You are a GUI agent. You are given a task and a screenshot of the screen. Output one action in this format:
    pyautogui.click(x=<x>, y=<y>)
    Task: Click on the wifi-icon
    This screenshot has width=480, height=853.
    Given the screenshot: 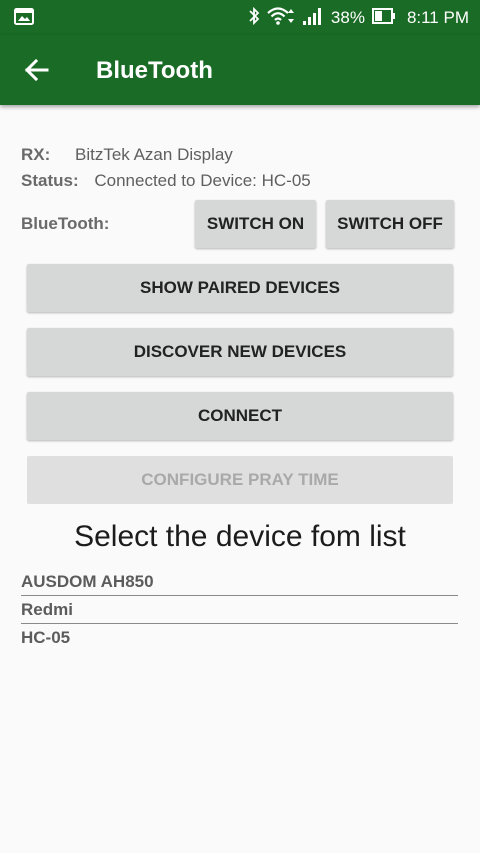 What is the action you would take?
    pyautogui.click(x=281, y=18)
    